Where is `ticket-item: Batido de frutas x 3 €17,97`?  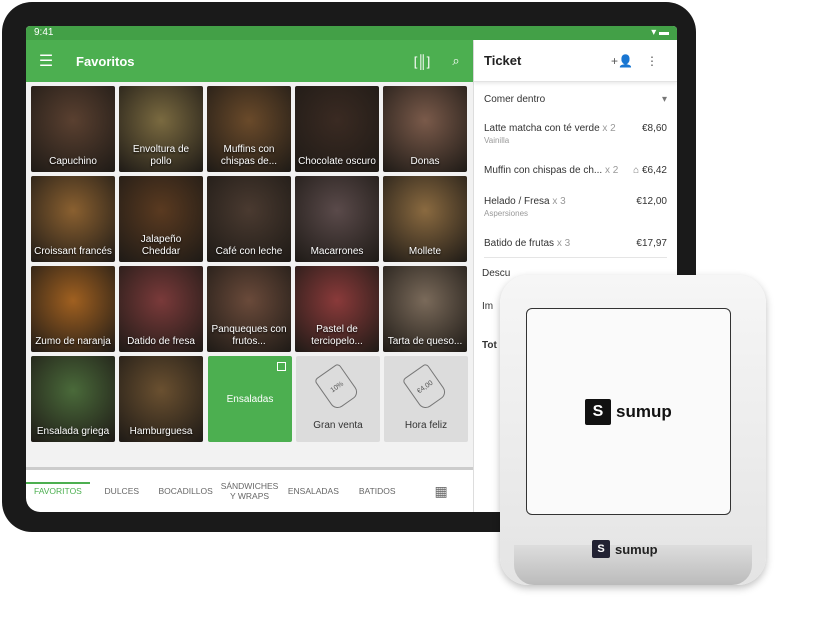 ticket-item: Batido de frutas x 3 €17,97 is located at coordinates (575, 243).